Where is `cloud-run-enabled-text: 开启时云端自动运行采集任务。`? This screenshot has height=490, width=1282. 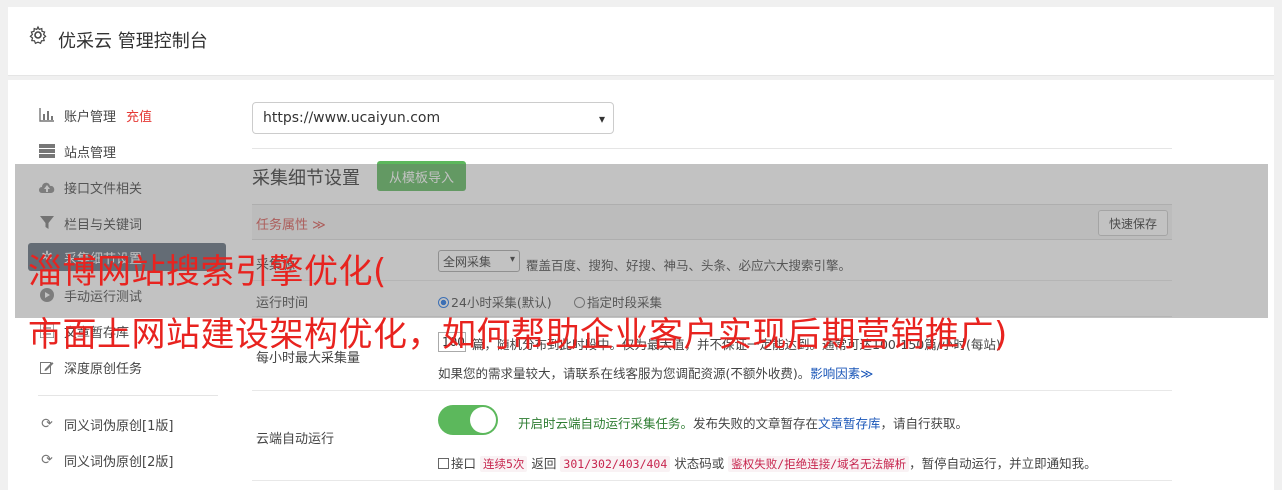 cloud-run-enabled-text: 开启时云端自动运行采集任务。 is located at coordinates (606, 423).